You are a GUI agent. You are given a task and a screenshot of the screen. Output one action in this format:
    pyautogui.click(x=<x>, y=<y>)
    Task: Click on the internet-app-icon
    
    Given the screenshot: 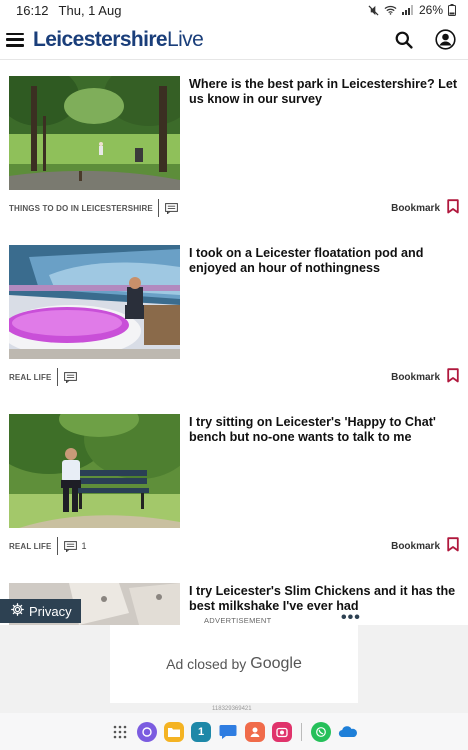 What is the action you would take?
    pyautogui.click(x=147, y=731)
    